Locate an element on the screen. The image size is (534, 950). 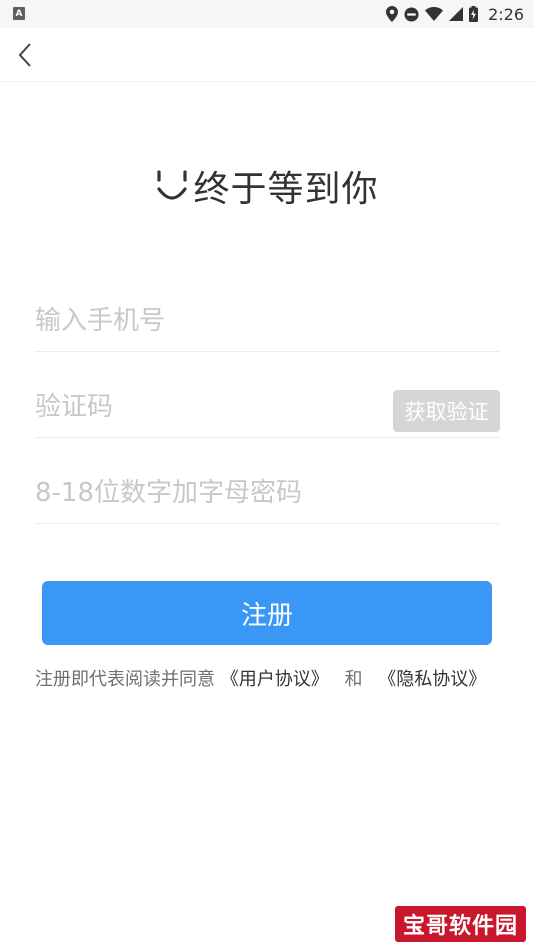
password-field is located at coordinates (267, 490).